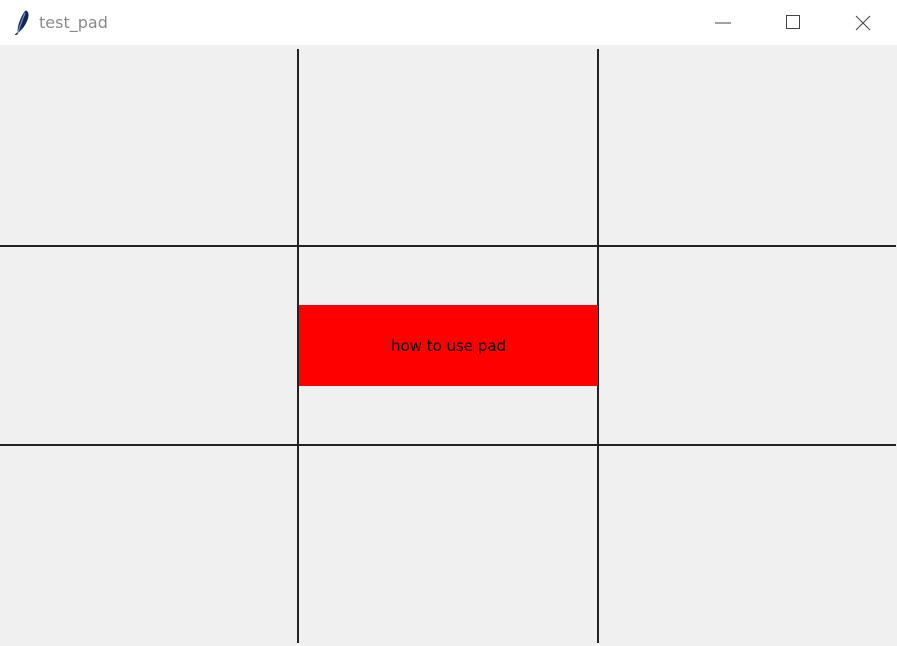 The height and width of the screenshot is (646, 897). What do you see at coordinates (448, 246) in the screenshot?
I see `grid-horizontal-top` at bounding box center [448, 246].